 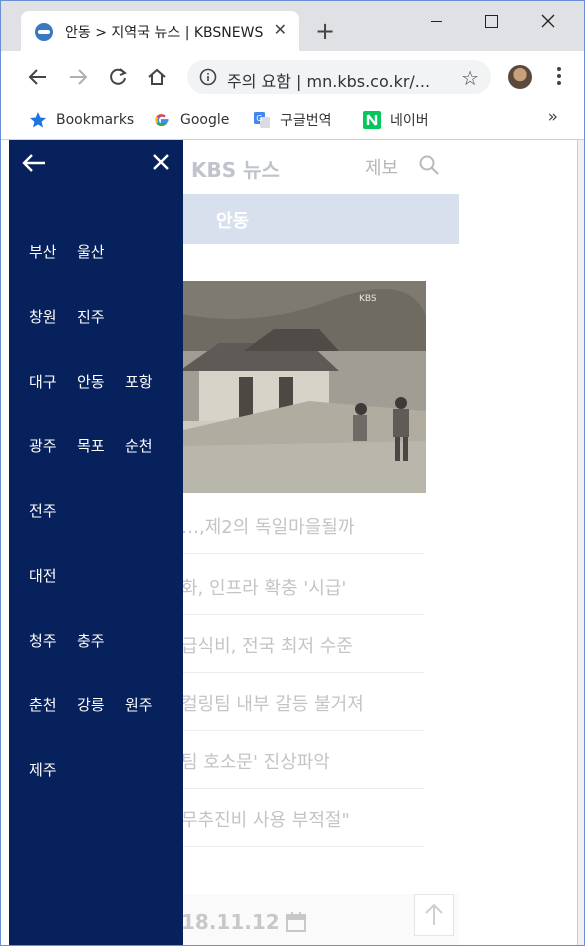 I want to click on region-link-busan: 부산, so click(x=53, y=251).